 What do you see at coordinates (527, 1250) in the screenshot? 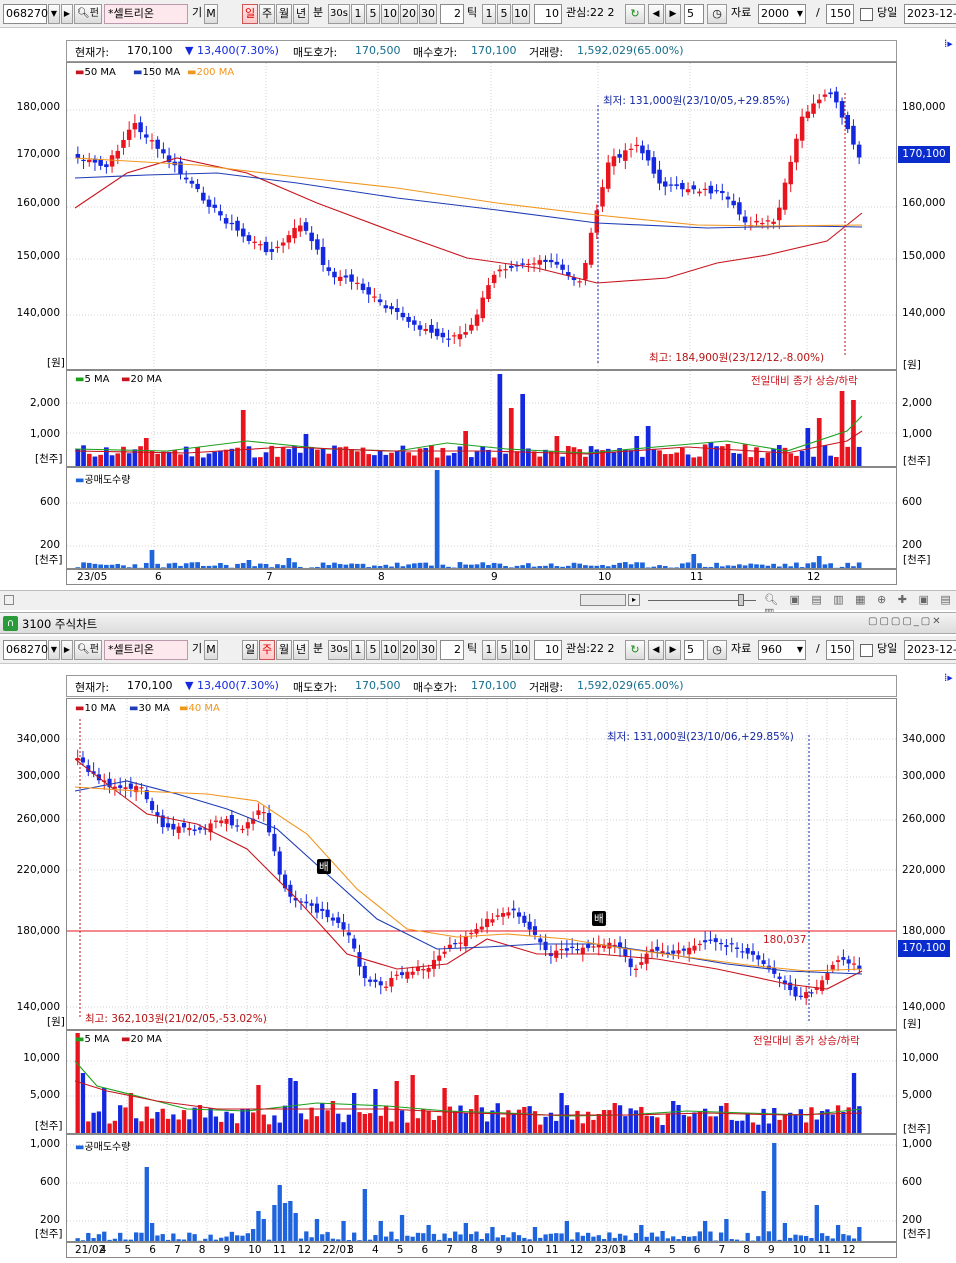
I see `x-tick-label: 10` at bounding box center [527, 1250].